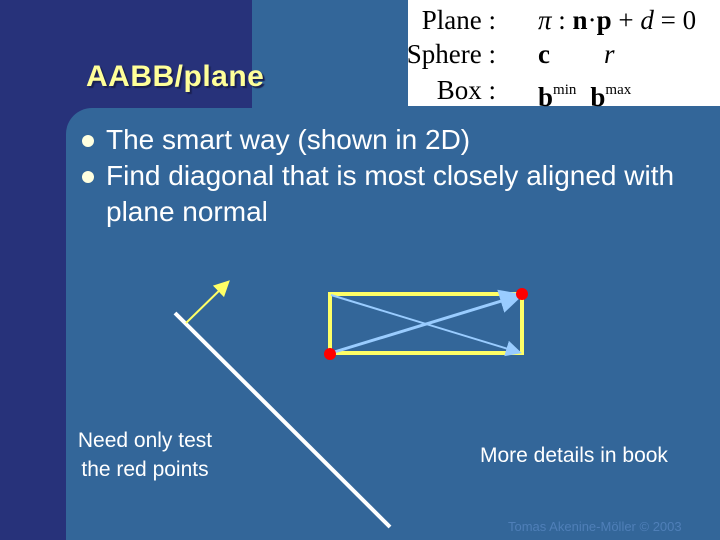 This screenshot has height=540, width=720. I want to click on copyright-footer: Tomas Akenine-Möller © 2003, so click(595, 526).